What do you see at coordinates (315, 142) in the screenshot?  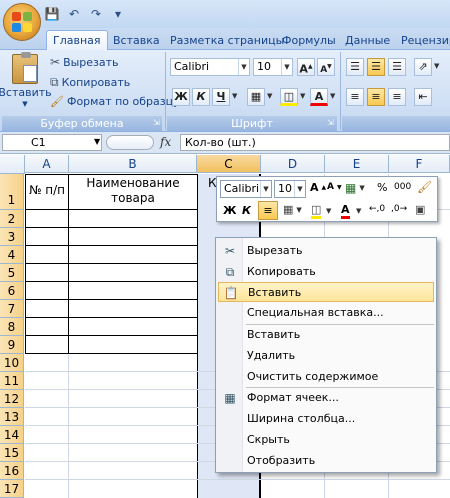 I see `formula-input: Кол-во (шт.)` at bounding box center [315, 142].